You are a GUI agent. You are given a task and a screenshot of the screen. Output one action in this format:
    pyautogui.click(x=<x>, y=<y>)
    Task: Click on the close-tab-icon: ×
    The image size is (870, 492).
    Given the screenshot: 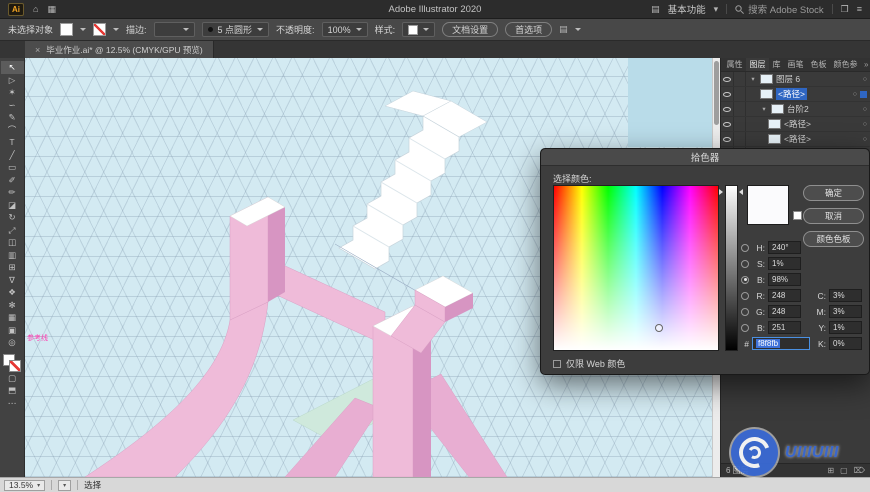 What is the action you would take?
    pyautogui.click(x=37, y=50)
    